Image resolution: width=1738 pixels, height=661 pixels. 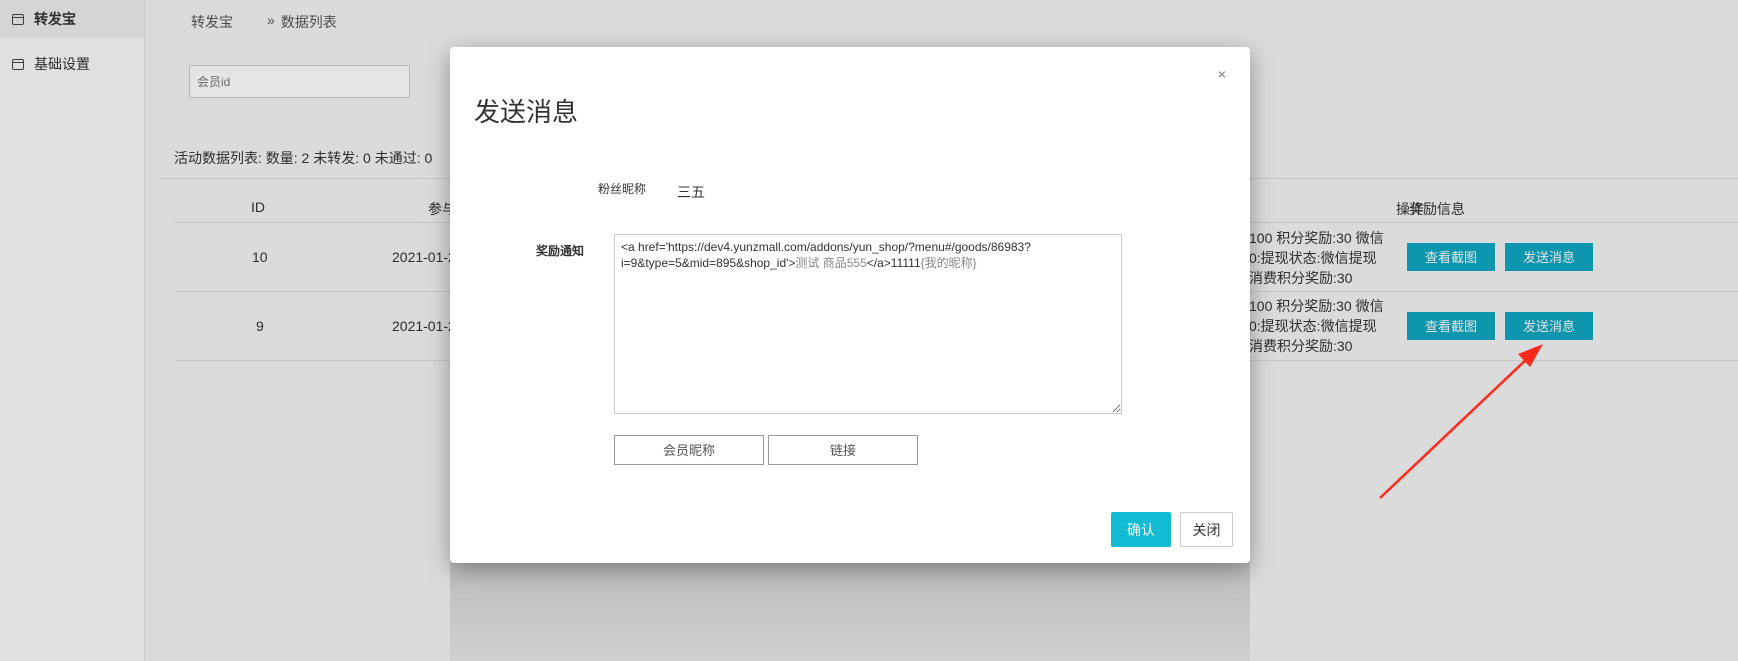 I want to click on close-icon: ×, so click(x=1222, y=74).